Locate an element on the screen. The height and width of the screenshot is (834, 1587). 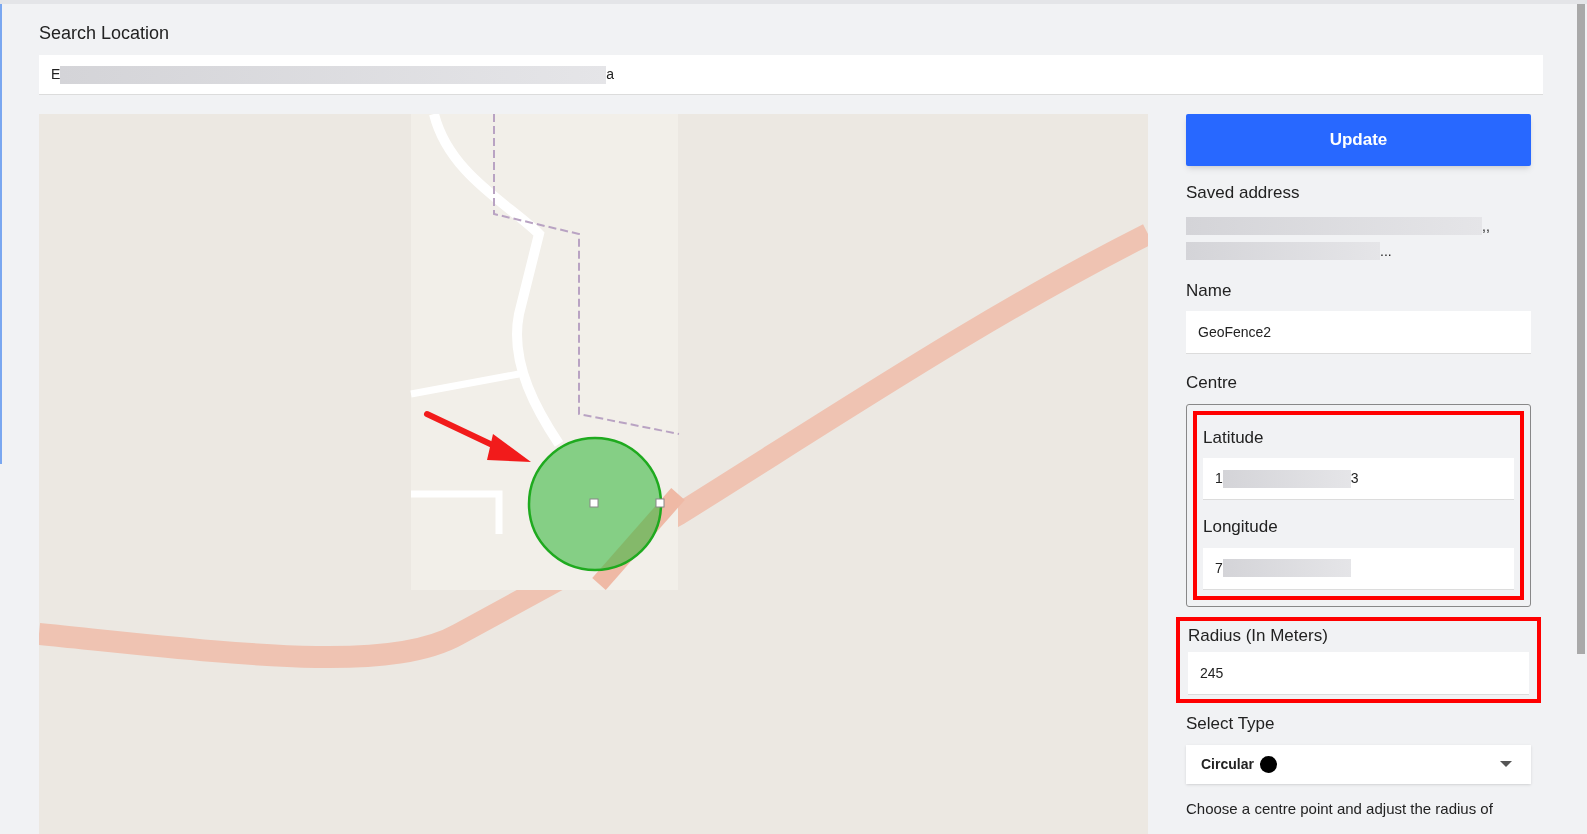
help-text: Choose a centre point and adjust the radius of is located at coordinates (1340, 808).